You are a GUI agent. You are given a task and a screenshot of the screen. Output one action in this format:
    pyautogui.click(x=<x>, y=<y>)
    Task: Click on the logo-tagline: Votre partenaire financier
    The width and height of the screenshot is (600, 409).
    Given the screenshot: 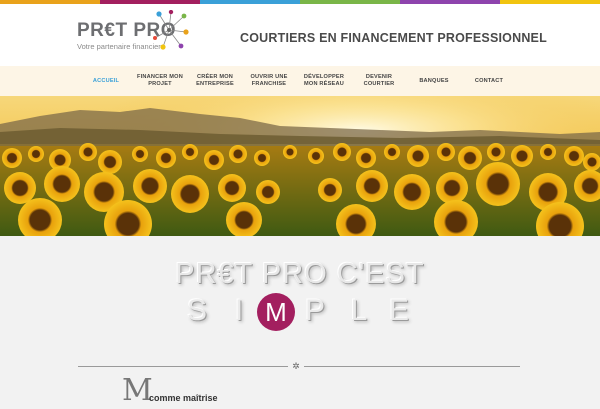 What is the action you would take?
    pyautogui.click(x=119, y=46)
    